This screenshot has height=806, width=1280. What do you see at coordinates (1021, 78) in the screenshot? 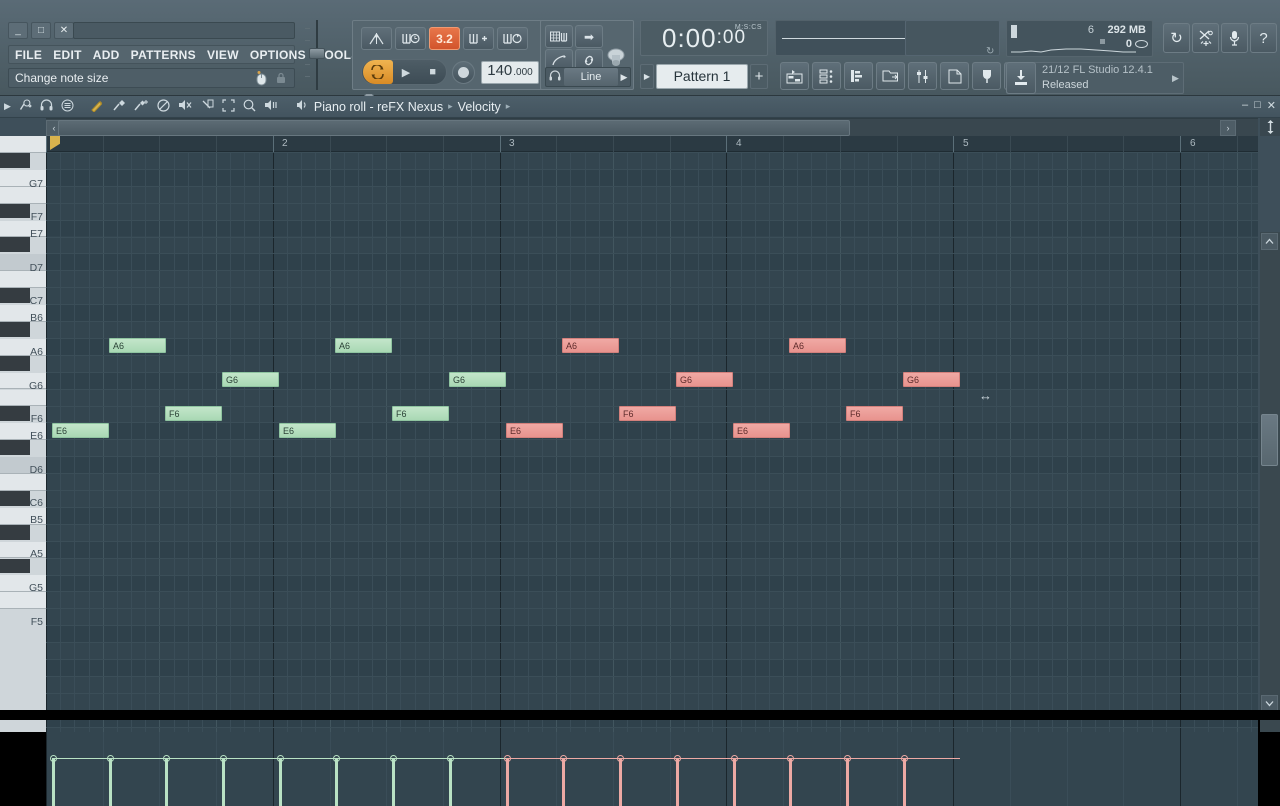
I see `download-icon` at bounding box center [1021, 78].